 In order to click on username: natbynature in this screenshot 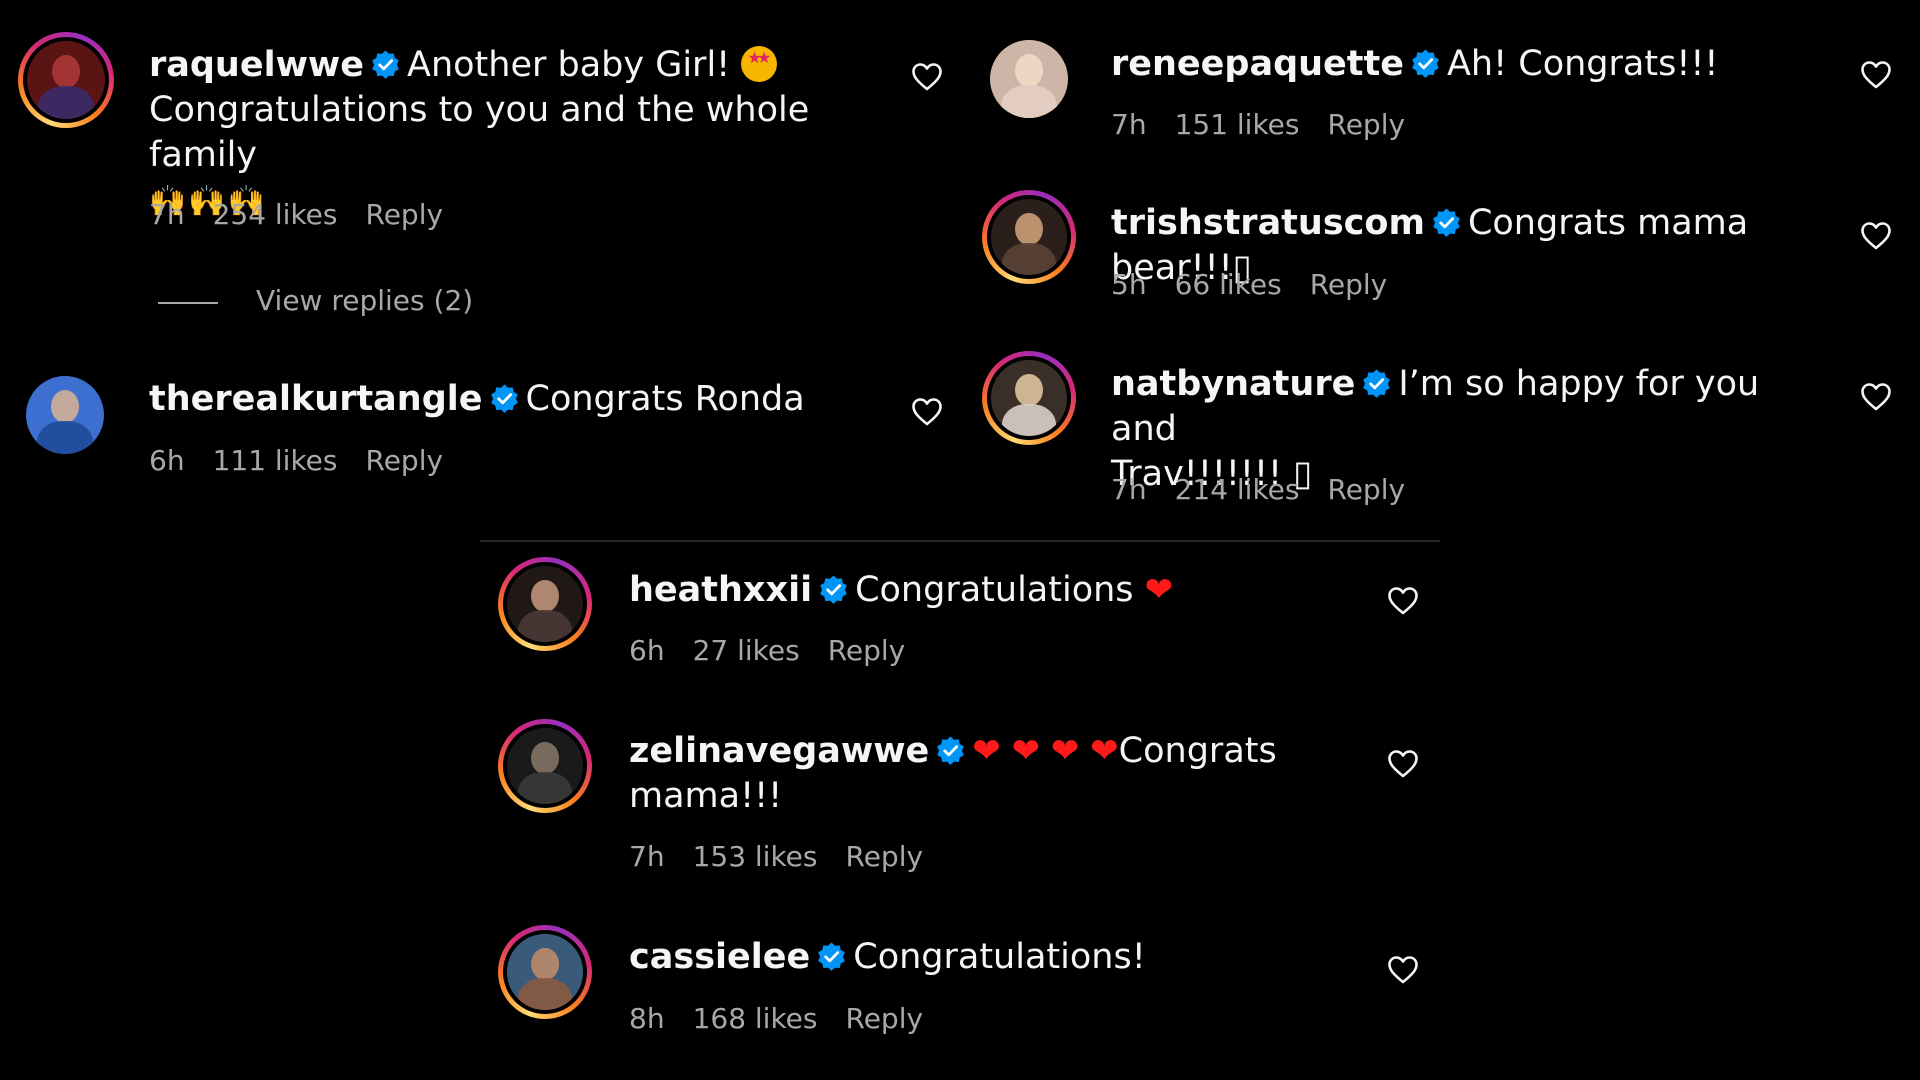, I will do `click(1233, 384)`.